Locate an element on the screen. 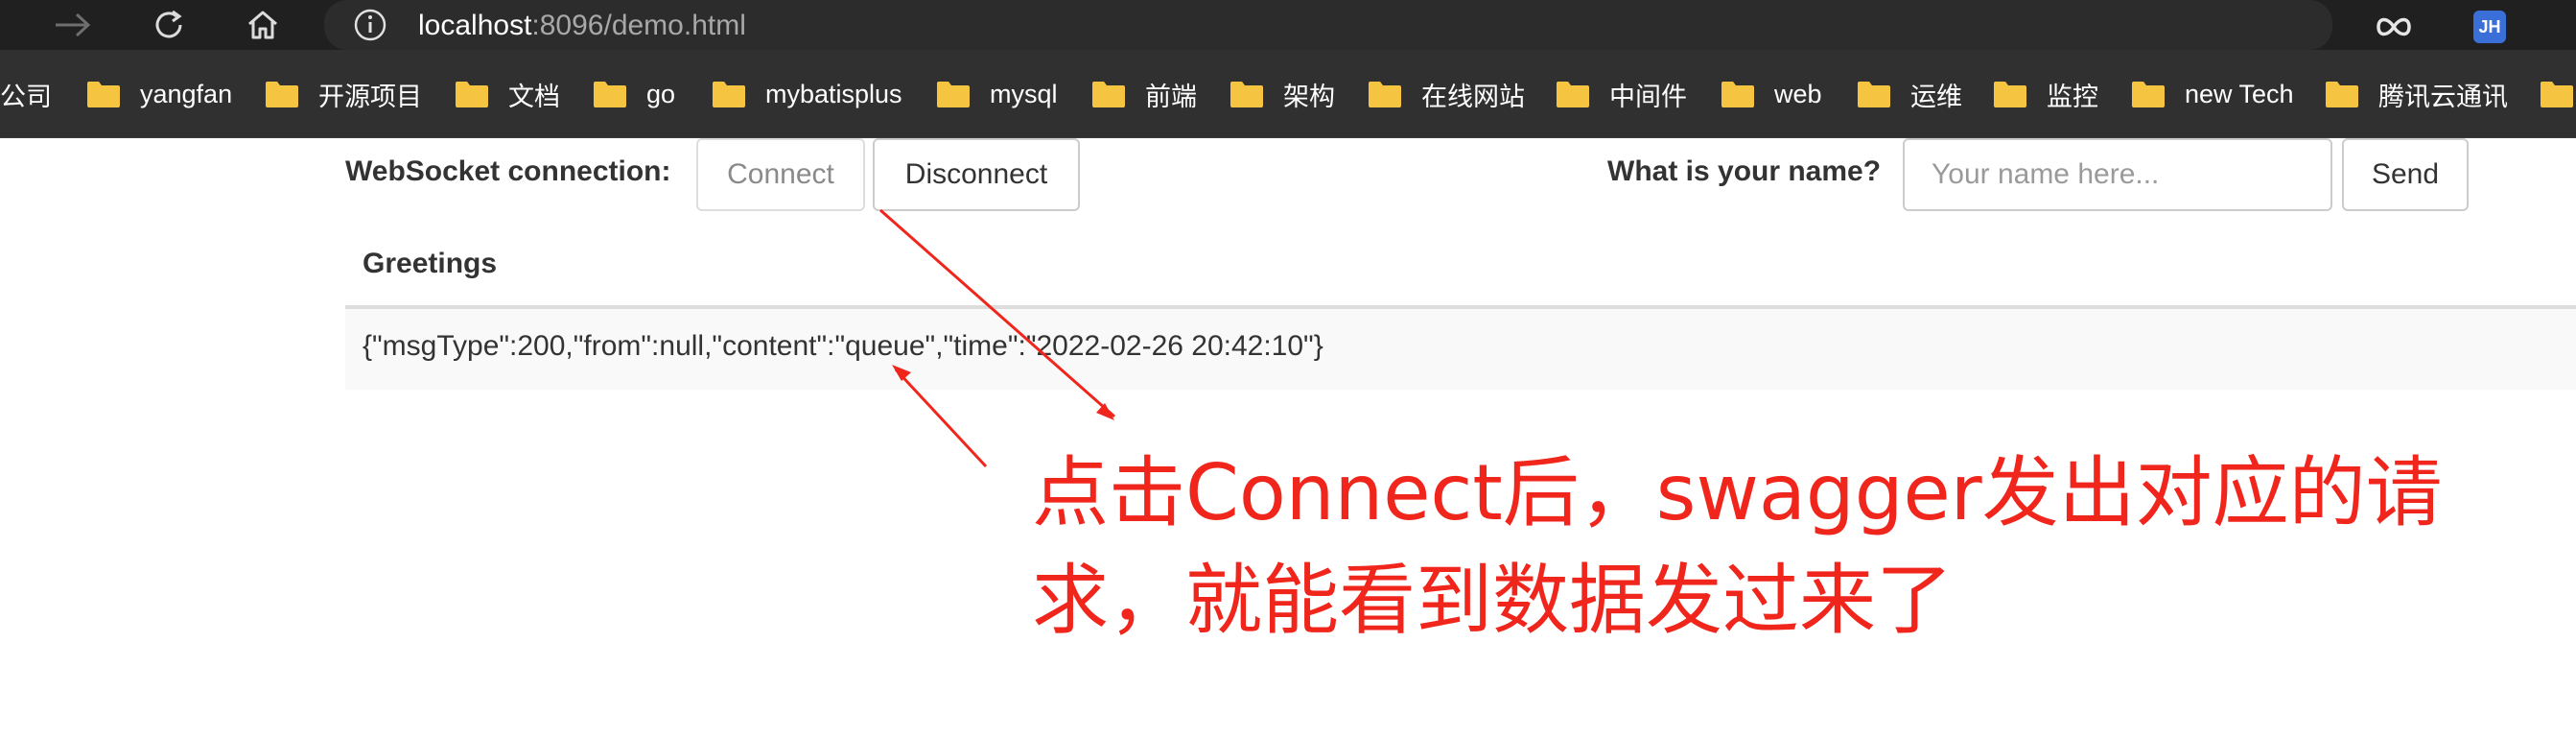  url-text: localhost:8096/demo.html is located at coordinates (582, 26).